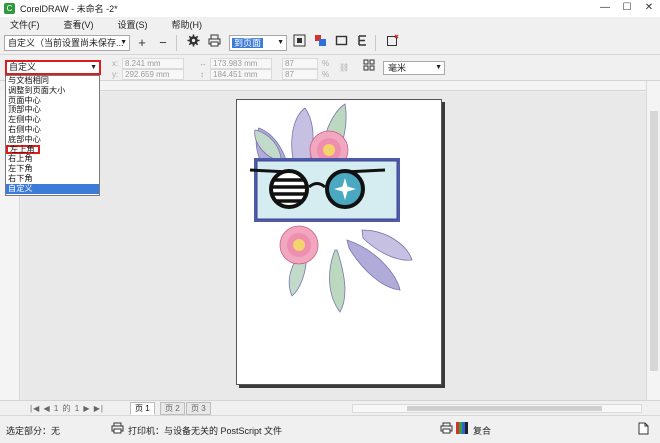  Describe the element at coordinates (25, 24) in the screenshot. I see `menu-file: 文件(F)` at that location.